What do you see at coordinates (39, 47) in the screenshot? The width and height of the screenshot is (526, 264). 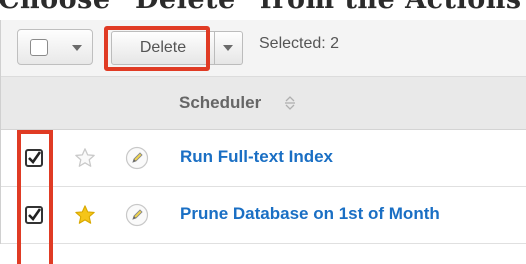 I see `select-all-checkbox` at bounding box center [39, 47].